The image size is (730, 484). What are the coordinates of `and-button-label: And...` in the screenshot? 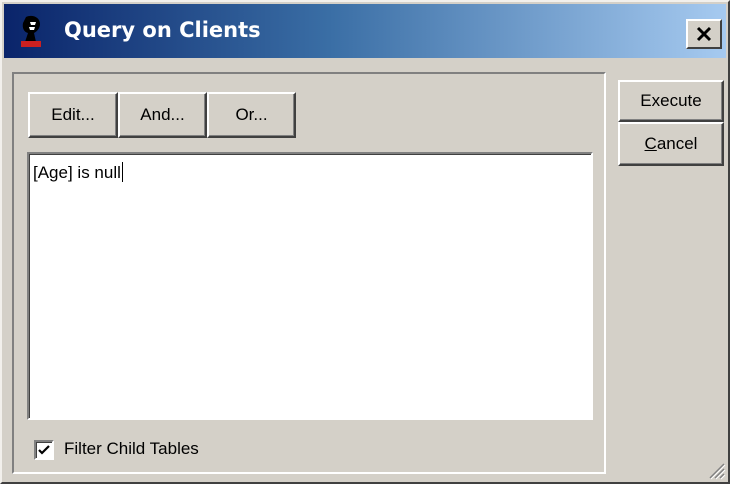 It's located at (162, 114).